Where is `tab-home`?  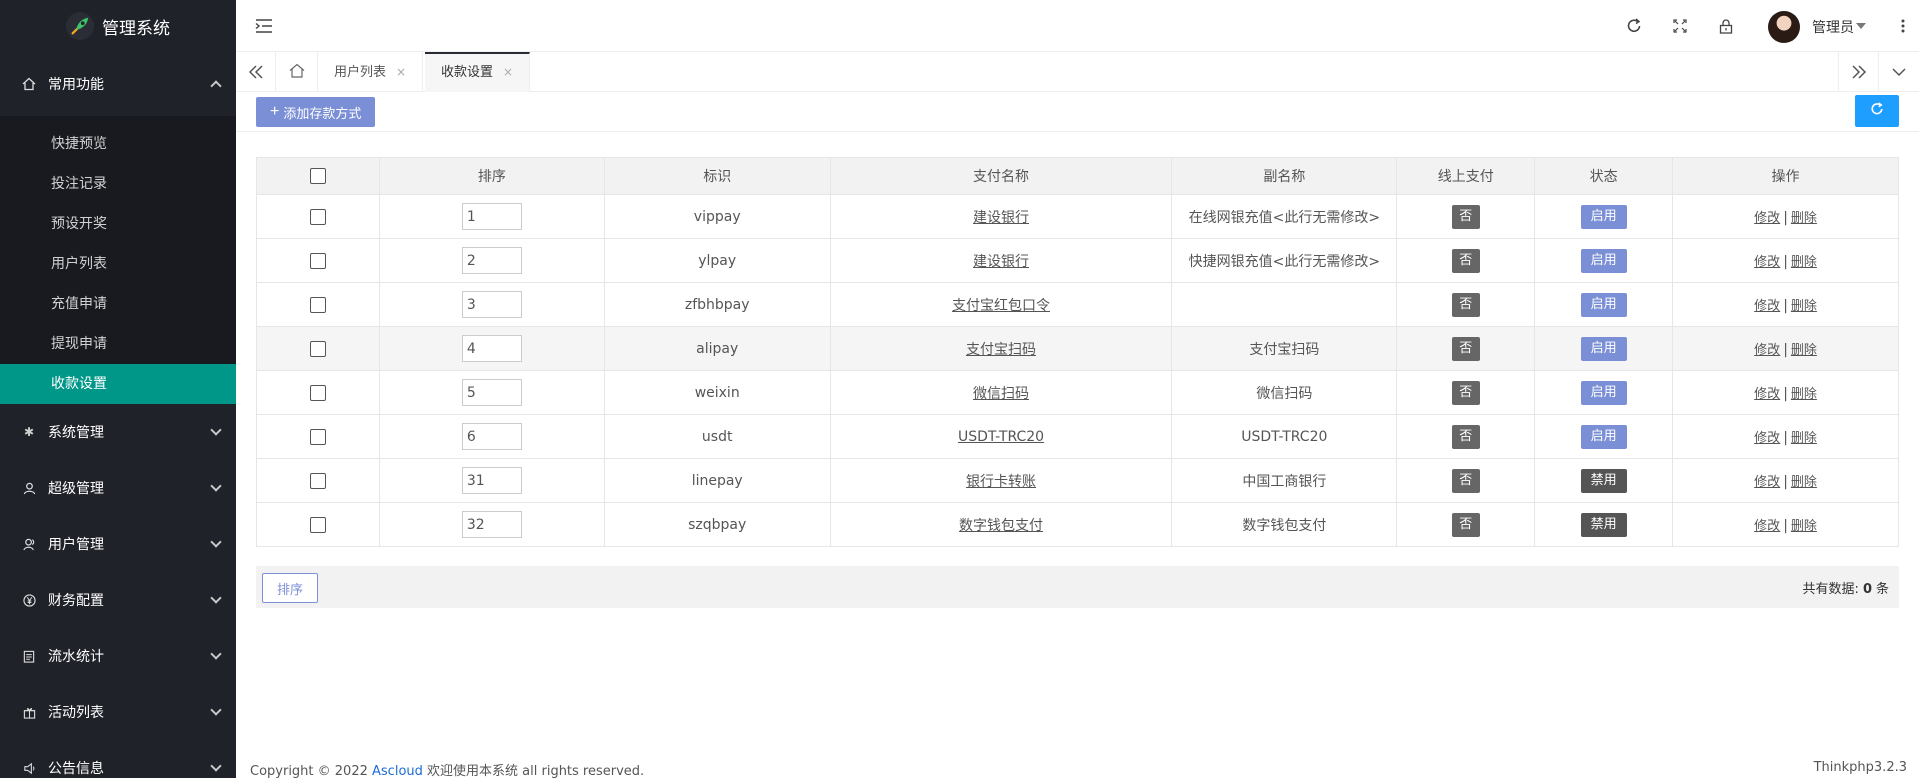 tab-home is located at coordinates (297, 72).